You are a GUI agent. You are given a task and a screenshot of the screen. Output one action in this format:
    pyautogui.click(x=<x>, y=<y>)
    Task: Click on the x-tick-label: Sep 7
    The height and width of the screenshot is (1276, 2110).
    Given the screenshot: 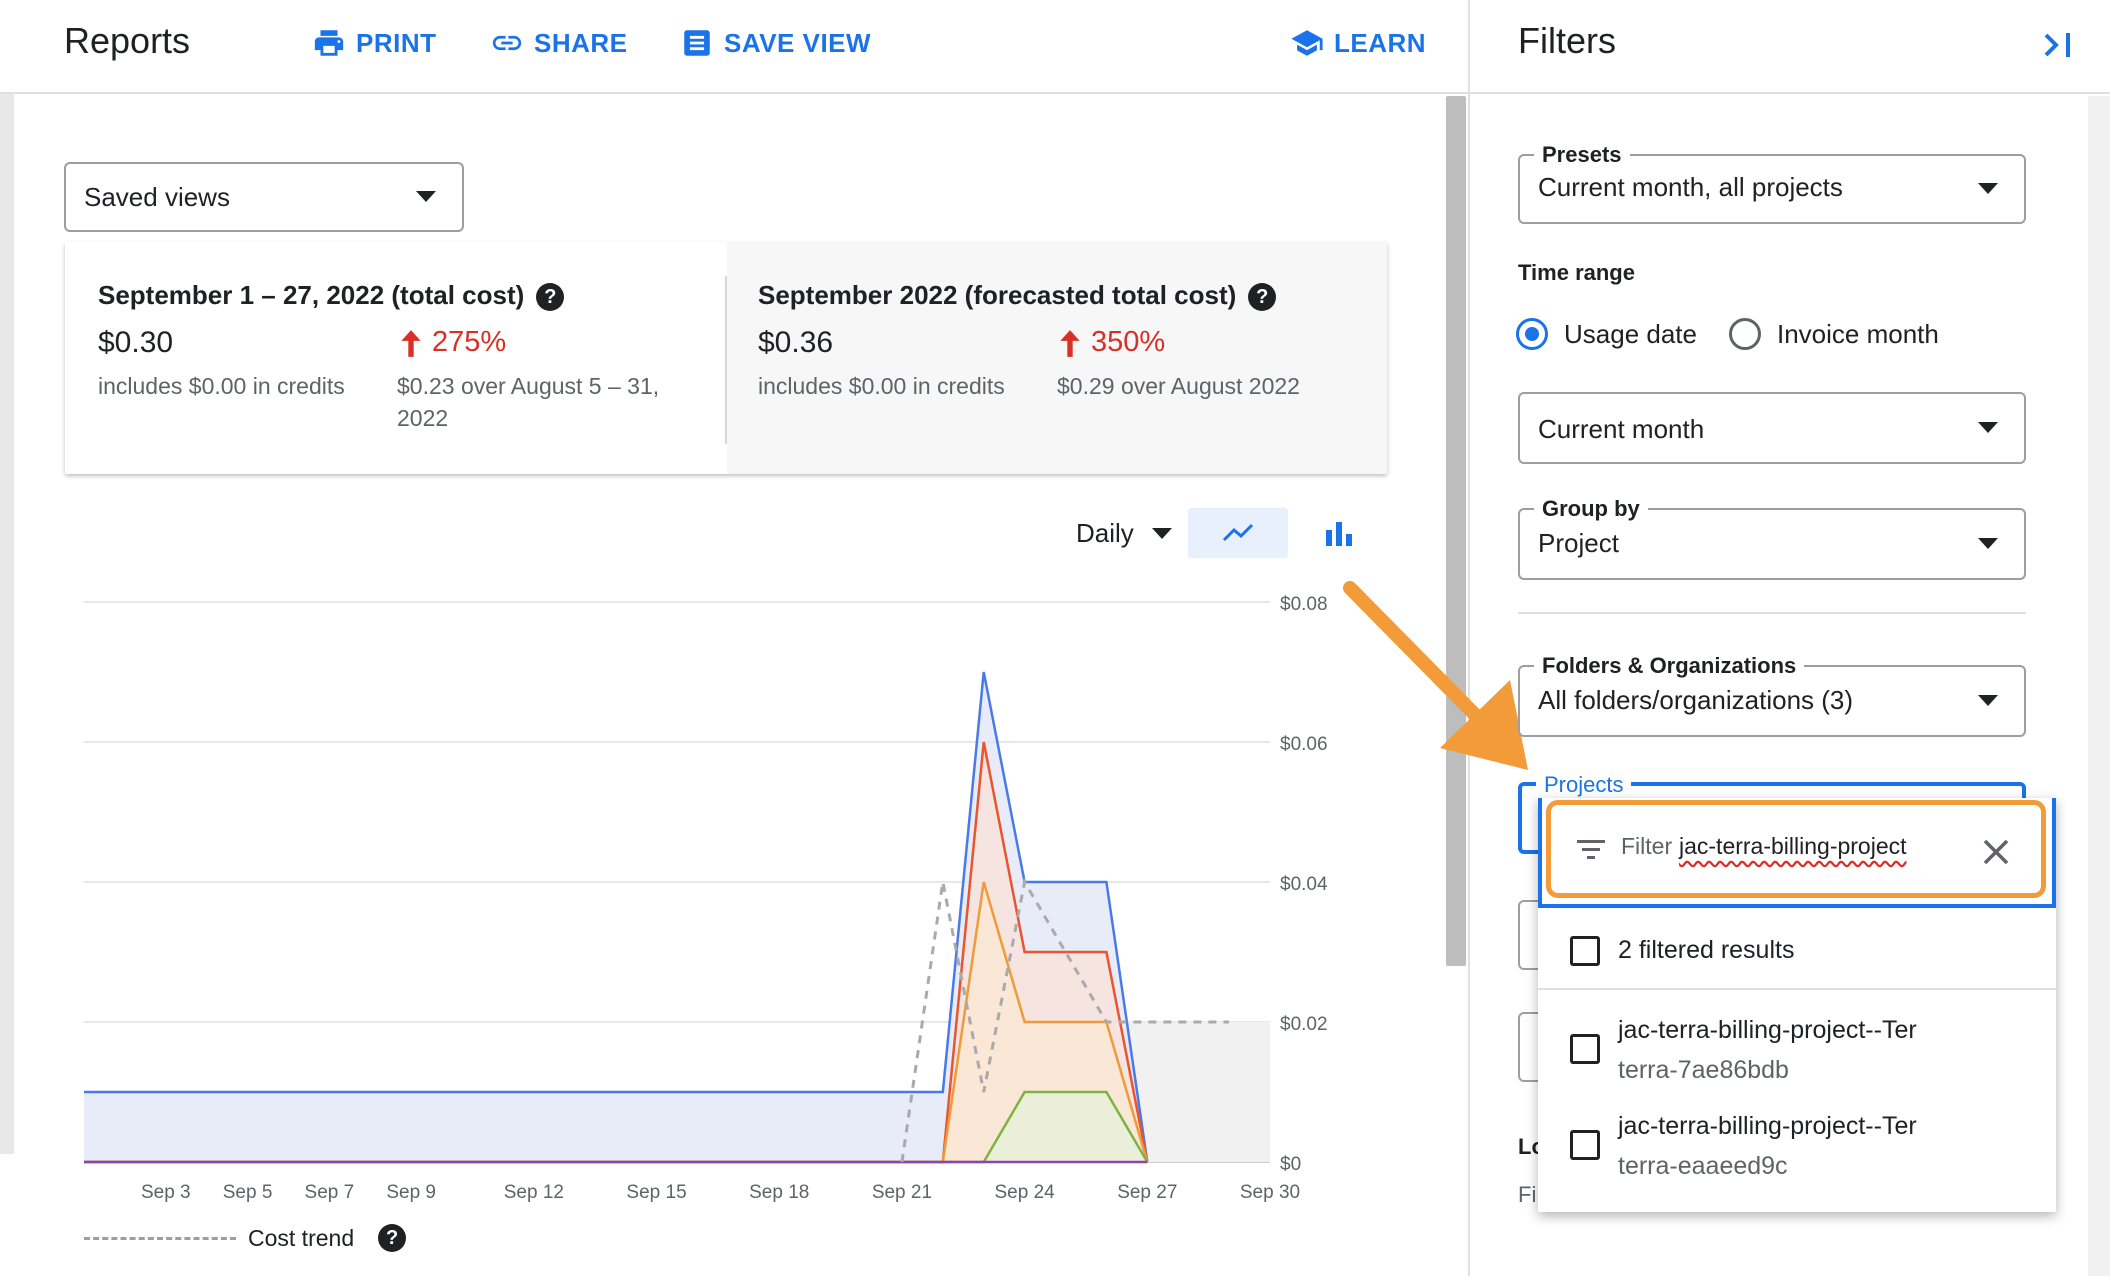 What is the action you would take?
    pyautogui.click(x=330, y=1192)
    